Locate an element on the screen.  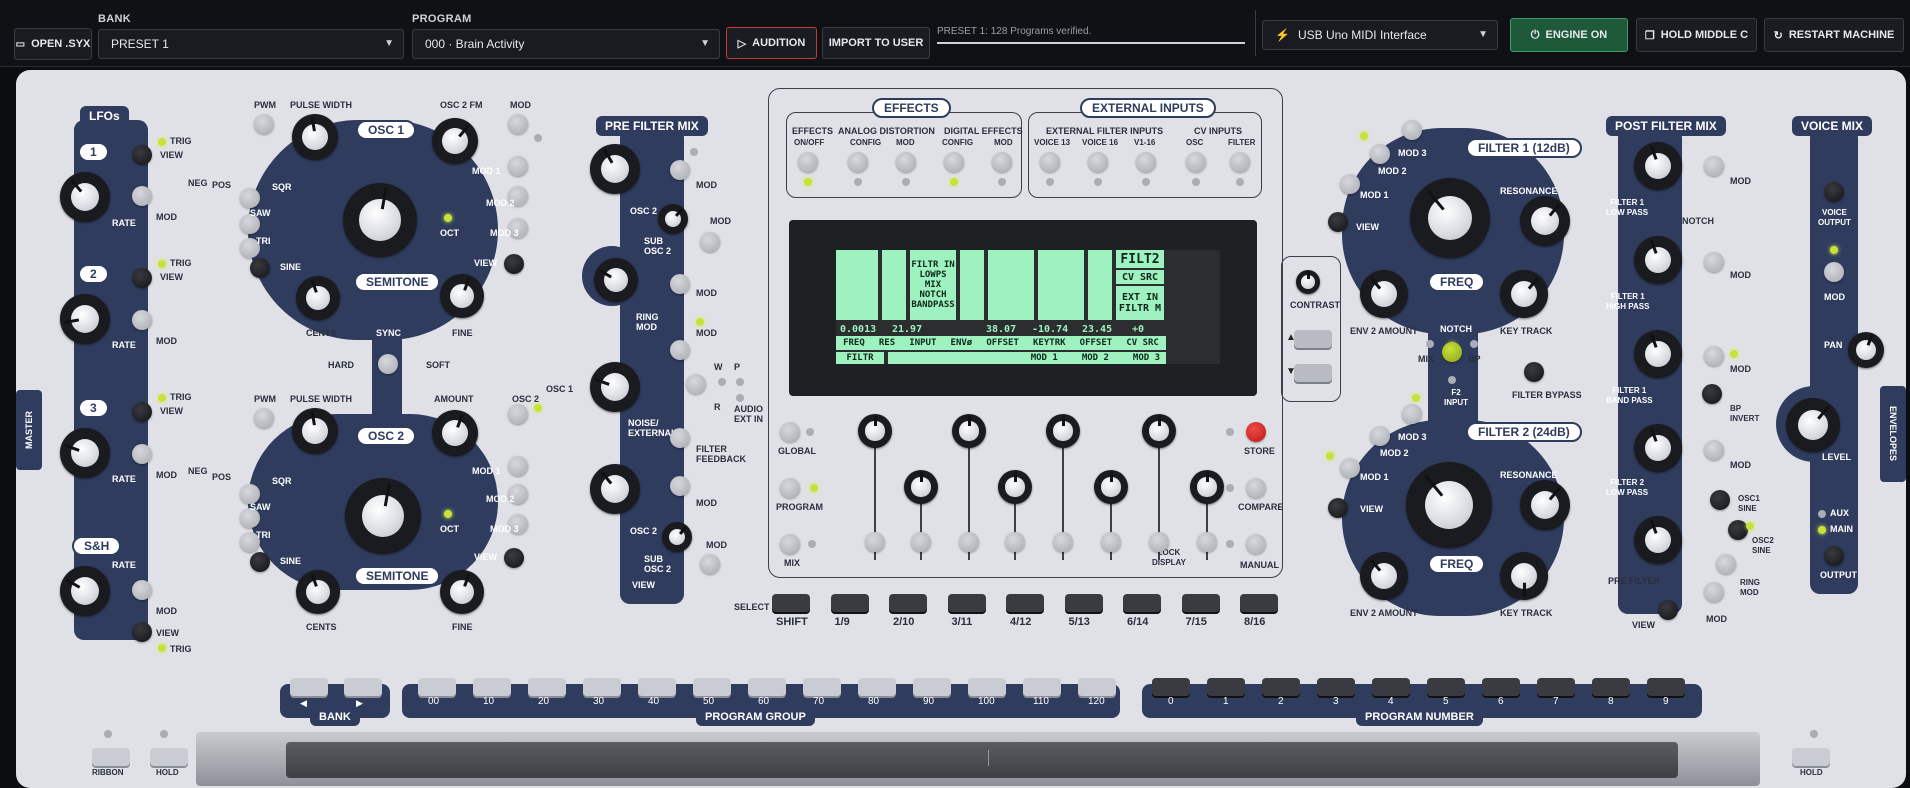
mix-button is located at coordinates (790, 544).